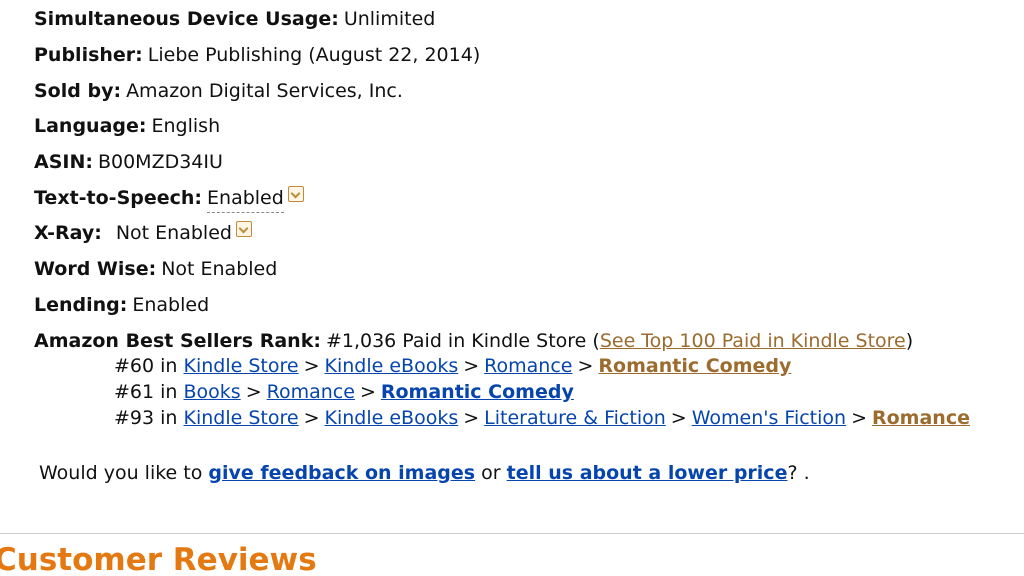 Image resolution: width=1024 pixels, height=576 pixels. What do you see at coordinates (95, 269) in the screenshot?
I see `detail-label: Word Wise:` at bounding box center [95, 269].